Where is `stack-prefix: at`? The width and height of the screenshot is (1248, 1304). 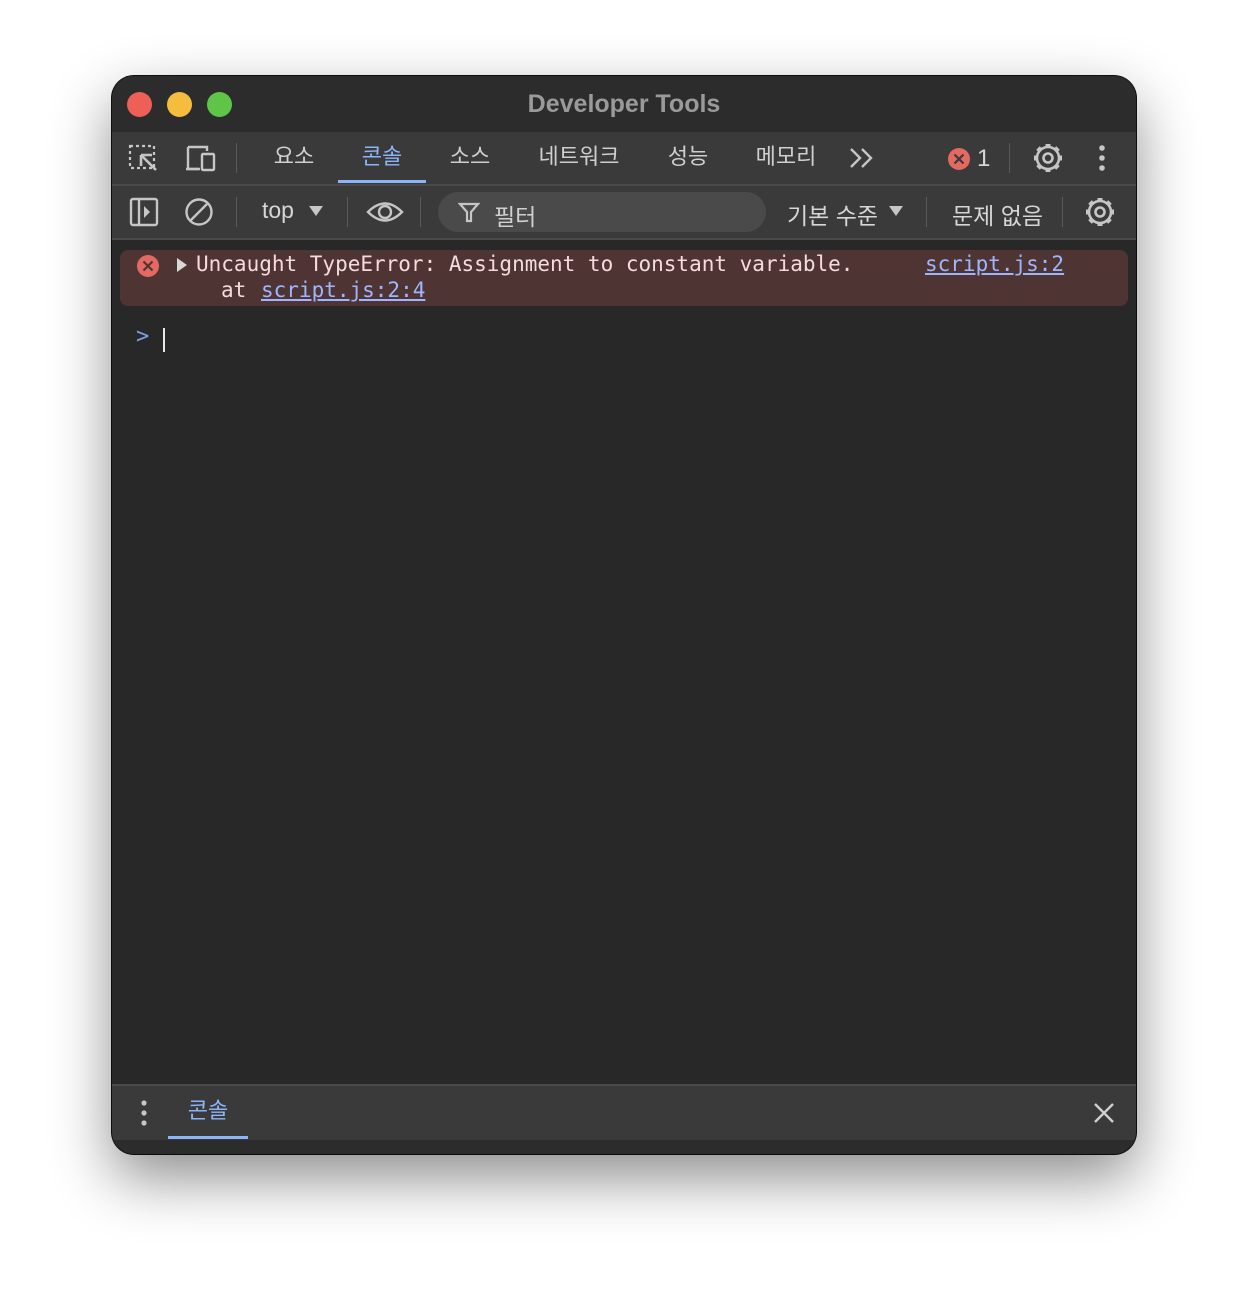 stack-prefix: at is located at coordinates (234, 290).